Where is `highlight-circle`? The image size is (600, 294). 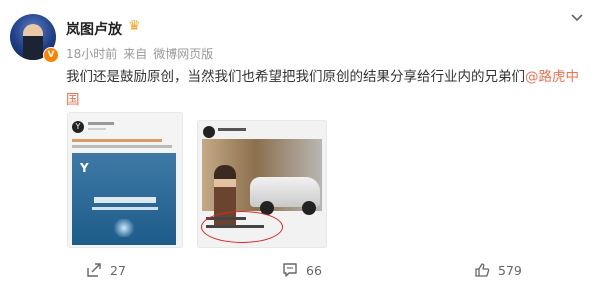 highlight-circle is located at coordinates (242, 227).